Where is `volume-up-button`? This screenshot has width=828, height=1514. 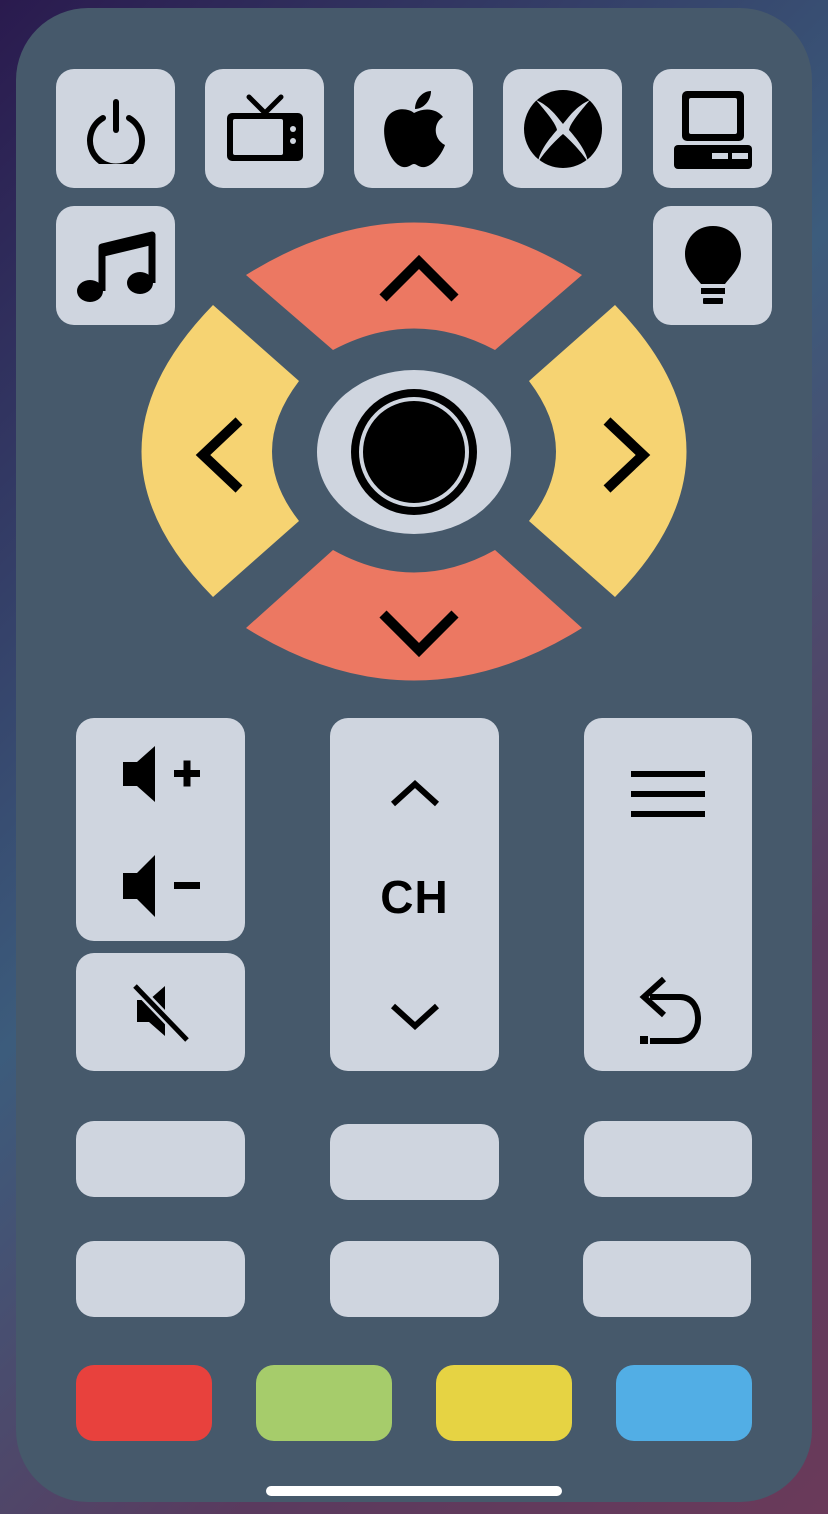 volume-up-button is located at coordinates (160, 774).